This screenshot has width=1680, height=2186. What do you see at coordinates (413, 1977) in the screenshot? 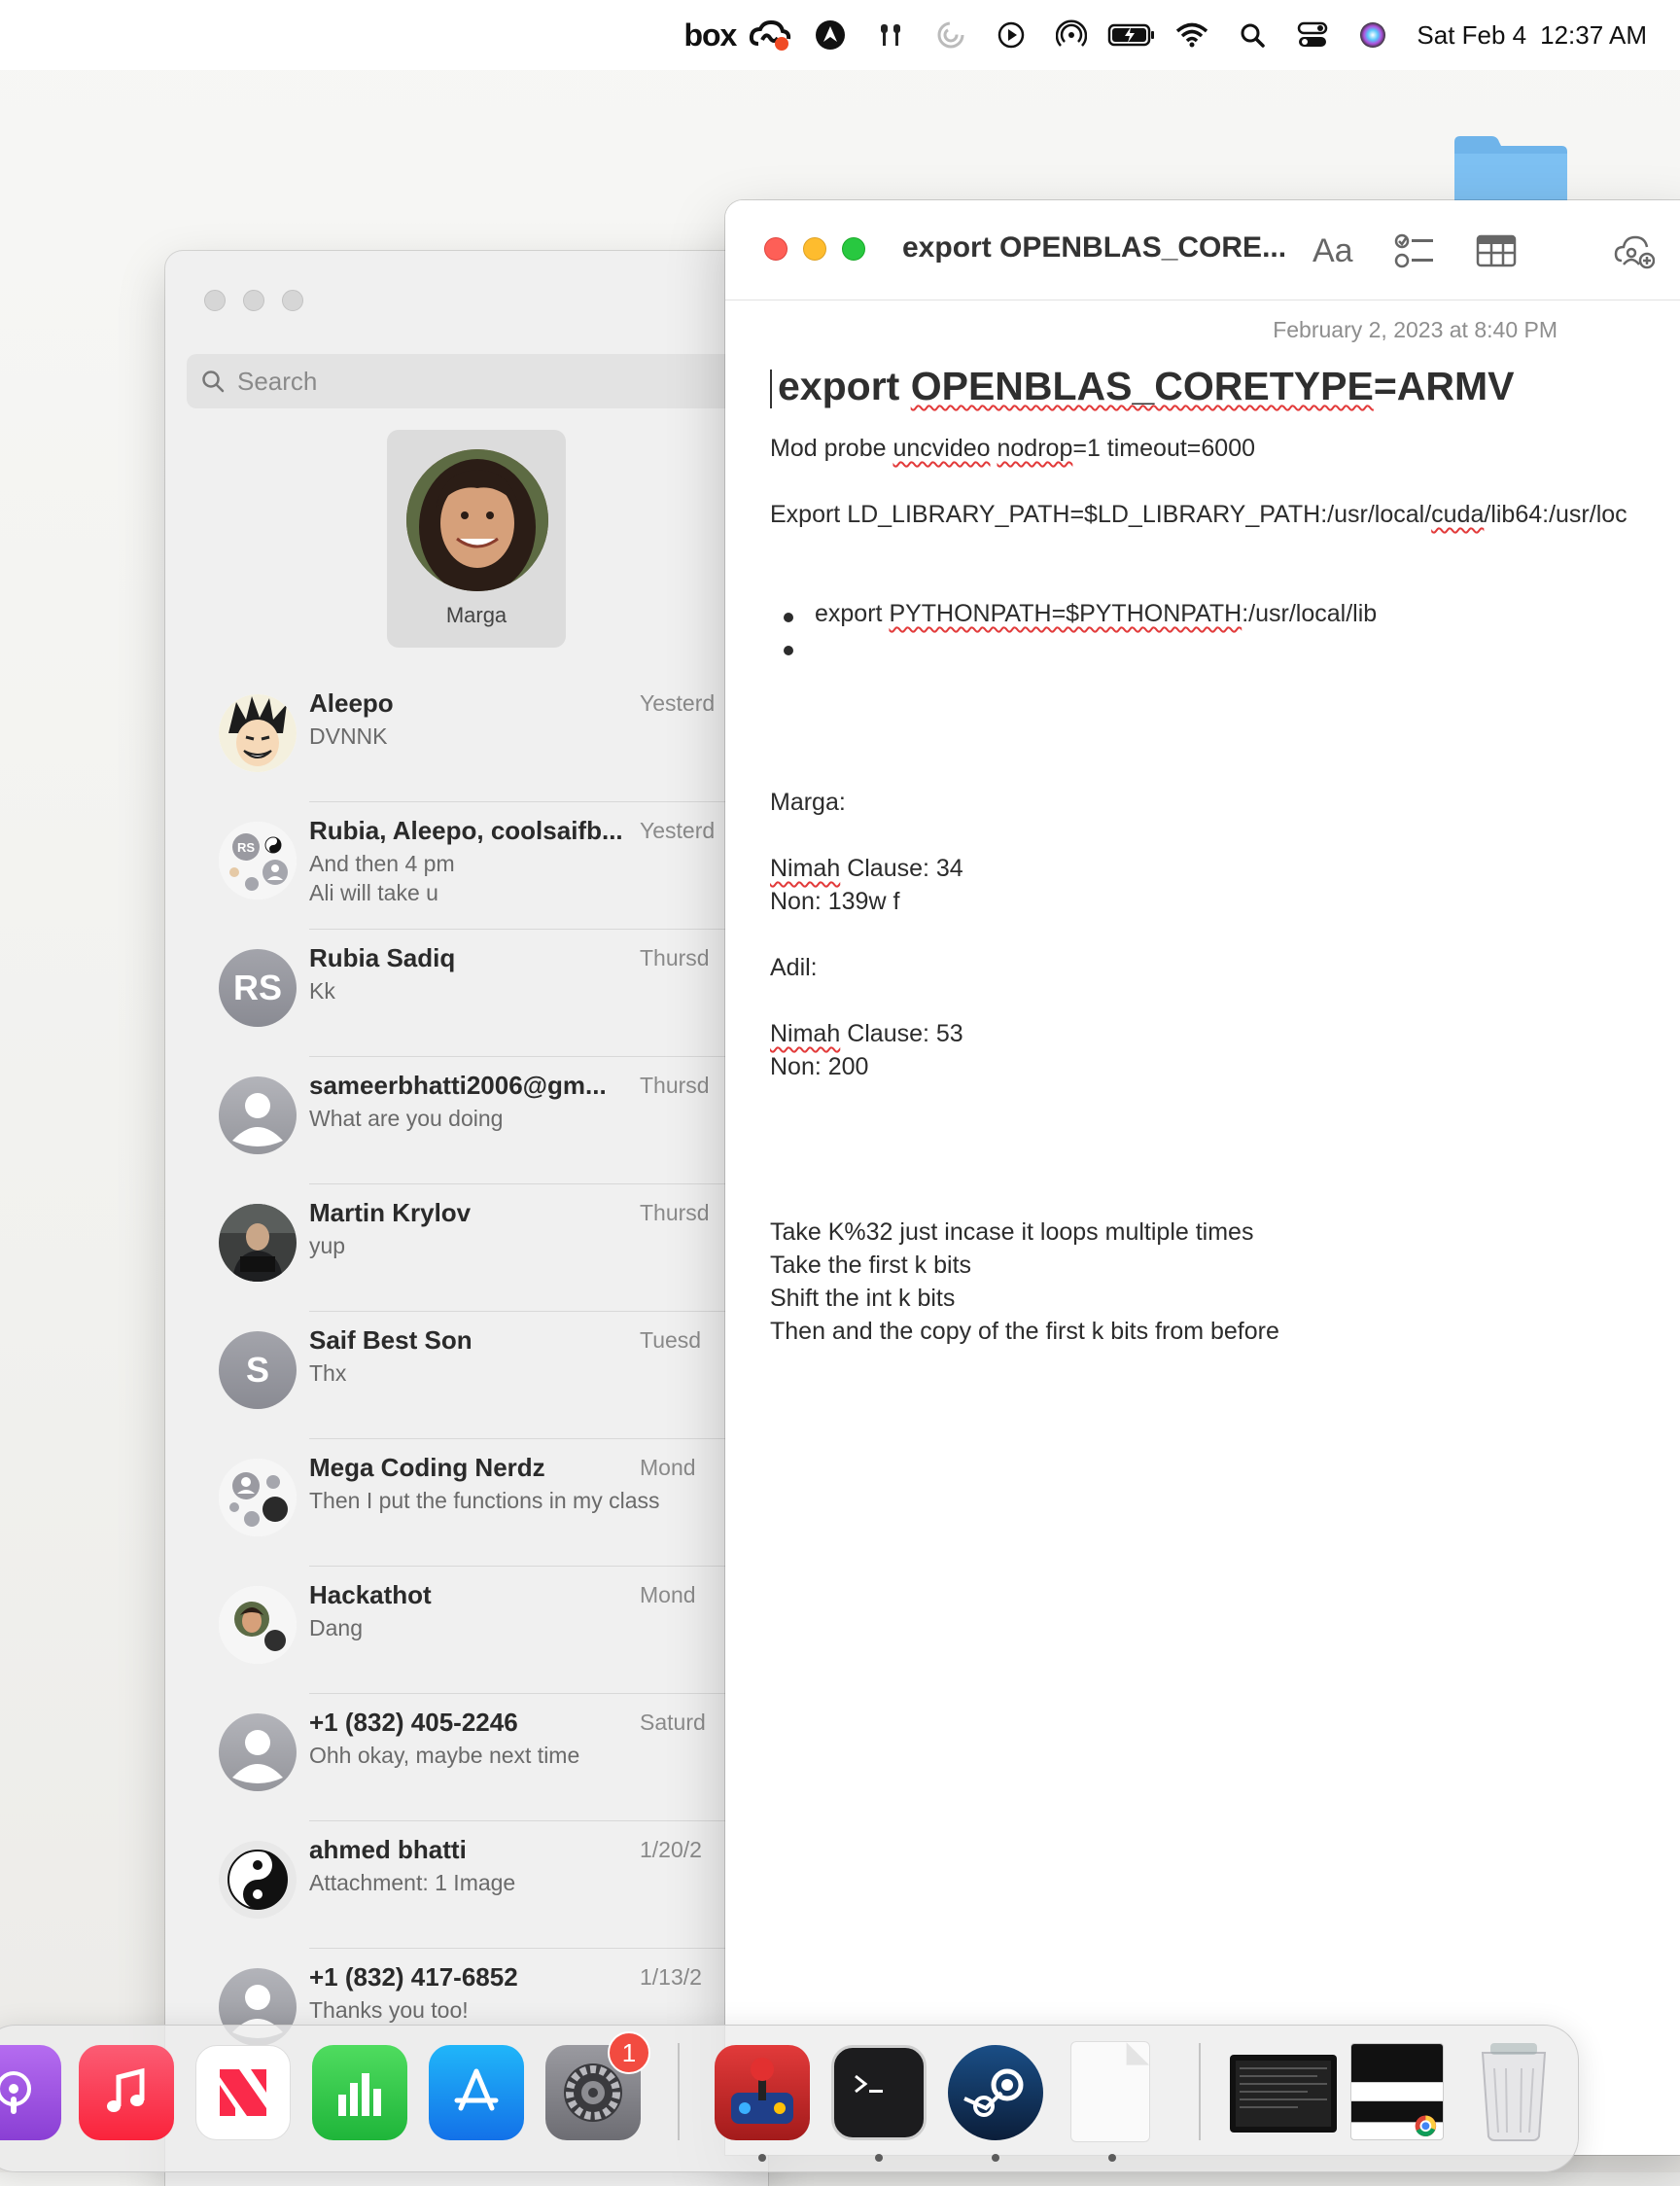
I see `conversation-name: +1 (832) 417-6852` at bounding box center [413, 1977].